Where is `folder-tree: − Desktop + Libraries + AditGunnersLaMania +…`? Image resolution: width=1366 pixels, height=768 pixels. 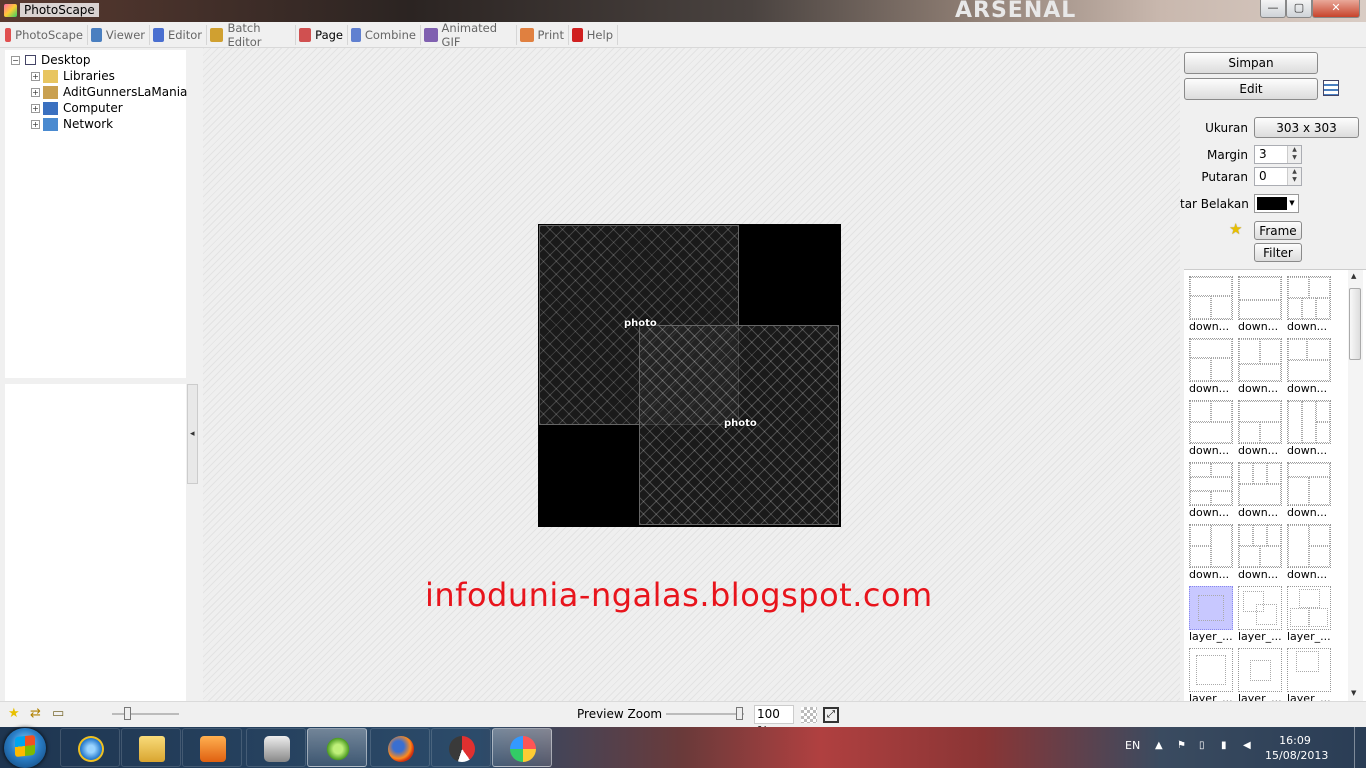
folder-tree: − Desktop + Libraries + AditGunnersLaMania +… is located at coordinates (96, 214).